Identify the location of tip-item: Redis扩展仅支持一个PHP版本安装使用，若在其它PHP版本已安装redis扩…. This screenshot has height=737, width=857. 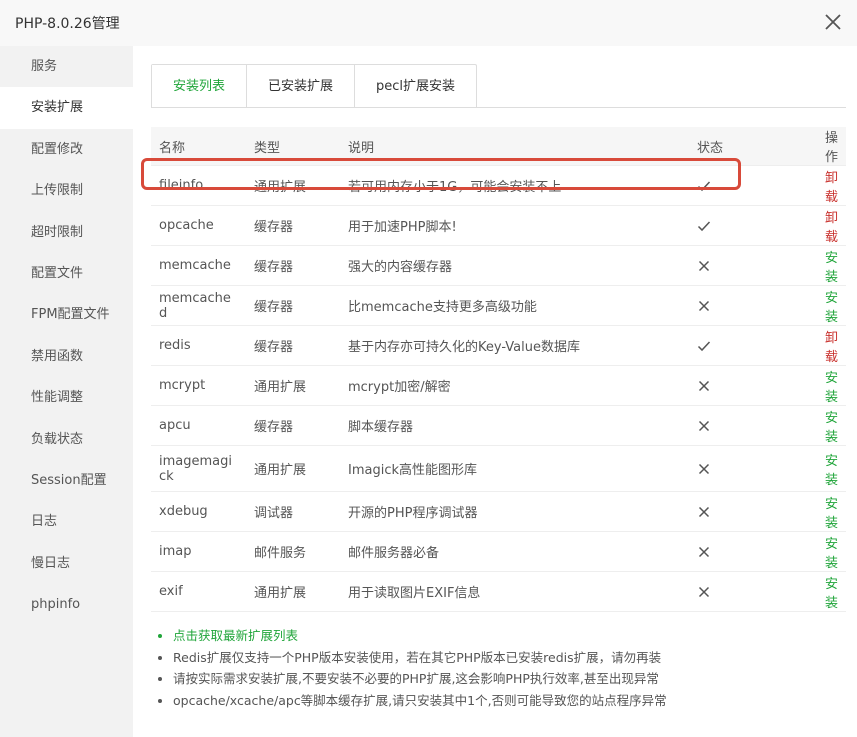
(420, 658).